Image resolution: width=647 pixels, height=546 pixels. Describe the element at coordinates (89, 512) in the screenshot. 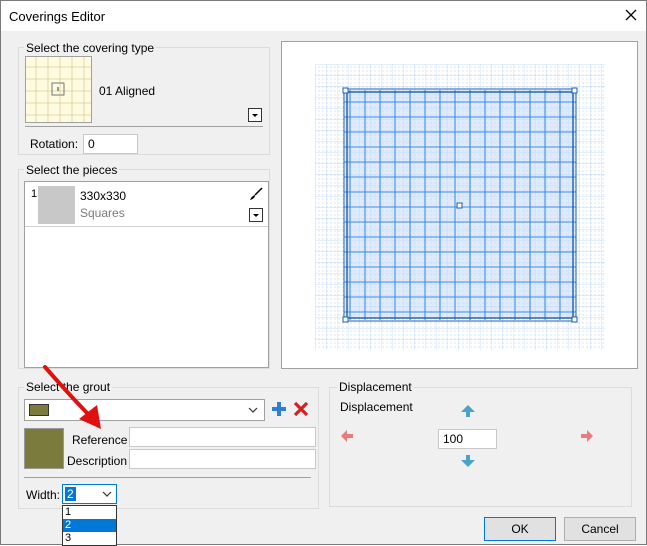

I see `width-option: 1` at that location.